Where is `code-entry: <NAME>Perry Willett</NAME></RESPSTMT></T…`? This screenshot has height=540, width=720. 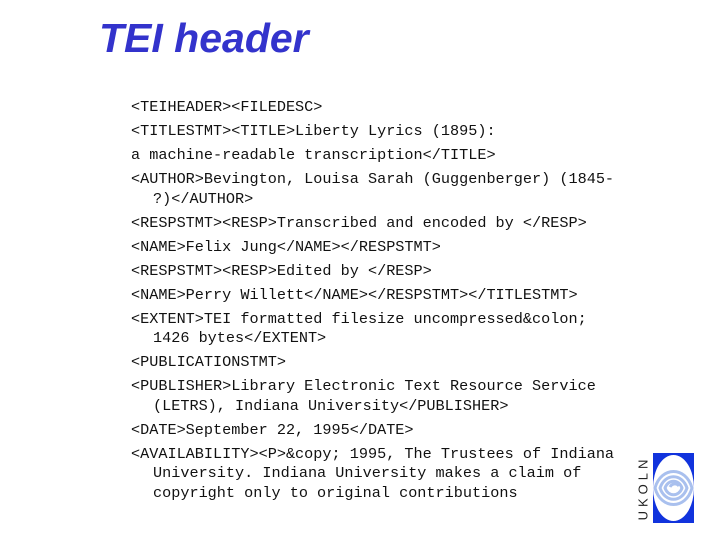 code-entry: <NAME>Perry Willett</NAME></RESPSTMT></T… is located at coordinates (391, 296).